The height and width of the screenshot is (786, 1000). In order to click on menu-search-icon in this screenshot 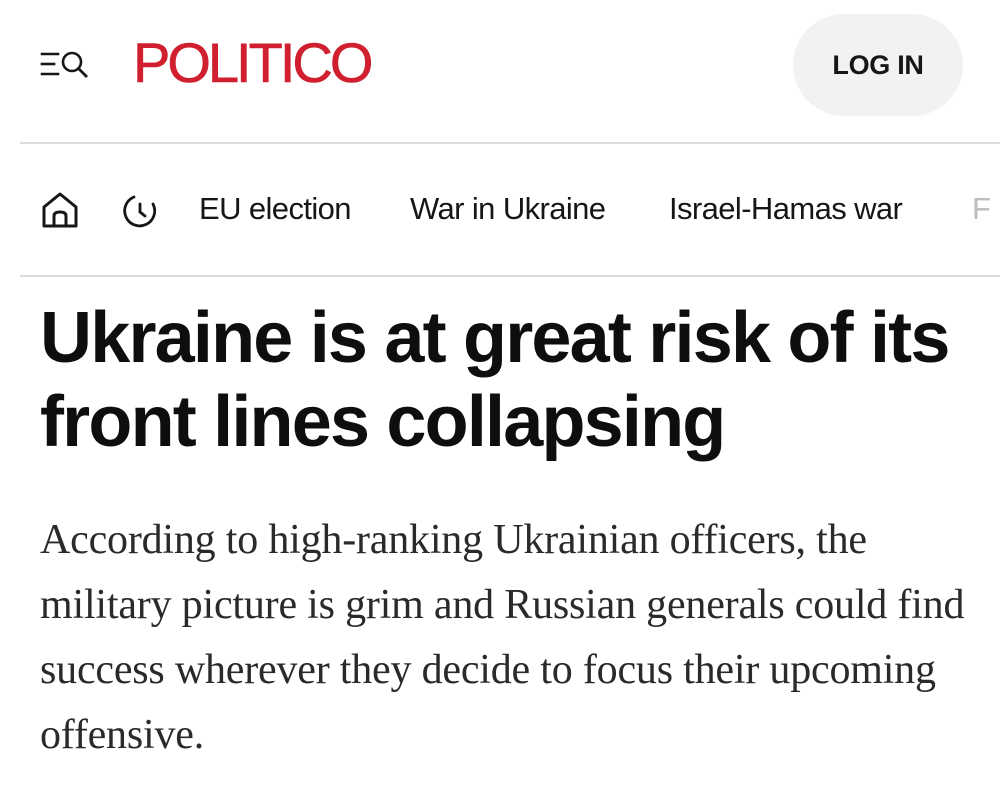, I will do `click(66, 65)`.